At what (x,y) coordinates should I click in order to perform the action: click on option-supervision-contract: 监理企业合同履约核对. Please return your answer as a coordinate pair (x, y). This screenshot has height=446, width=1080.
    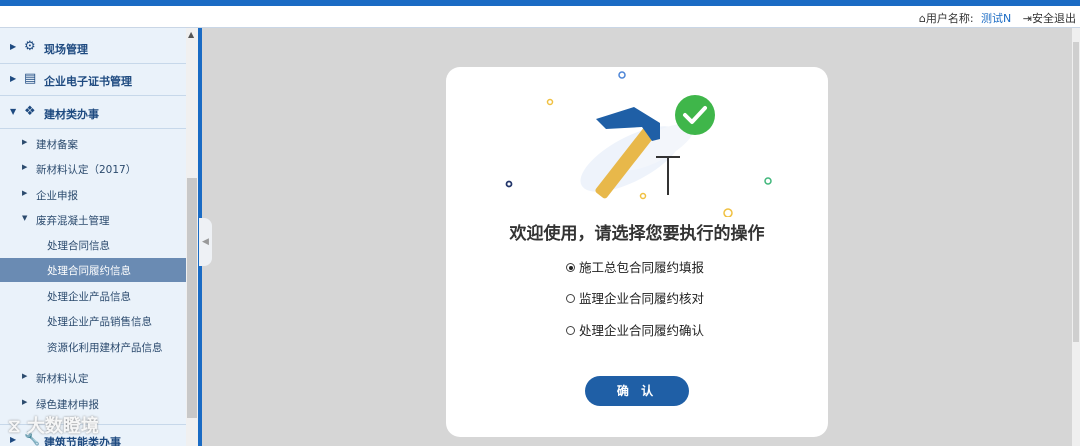
    Looking at the image, I should click on (635, 297).